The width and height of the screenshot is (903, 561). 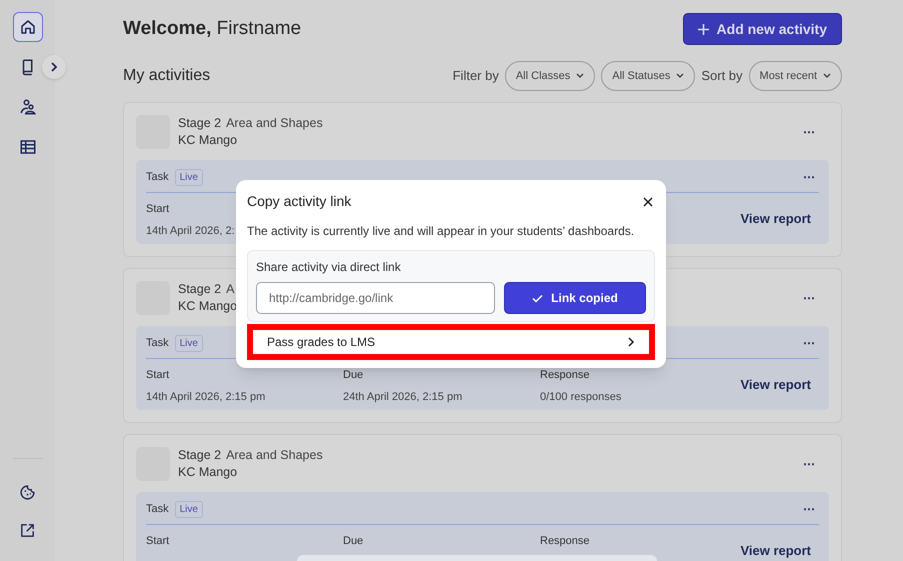 What do you see at coordinates (27, 492) in the screenshot?
I see `cookie-icon` at bounding box center [27, 492].